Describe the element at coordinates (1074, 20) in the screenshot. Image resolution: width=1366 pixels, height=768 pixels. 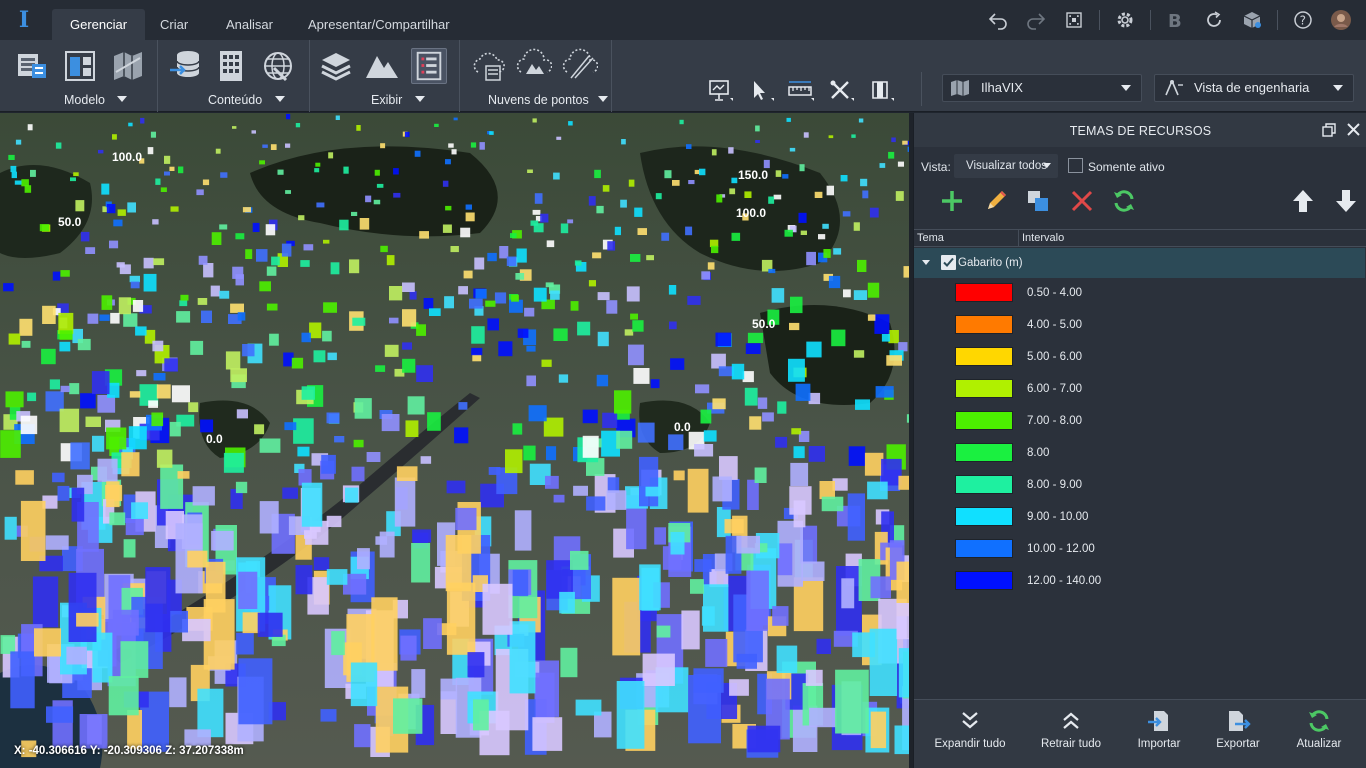
I see `fit-screen-icon` at that location.